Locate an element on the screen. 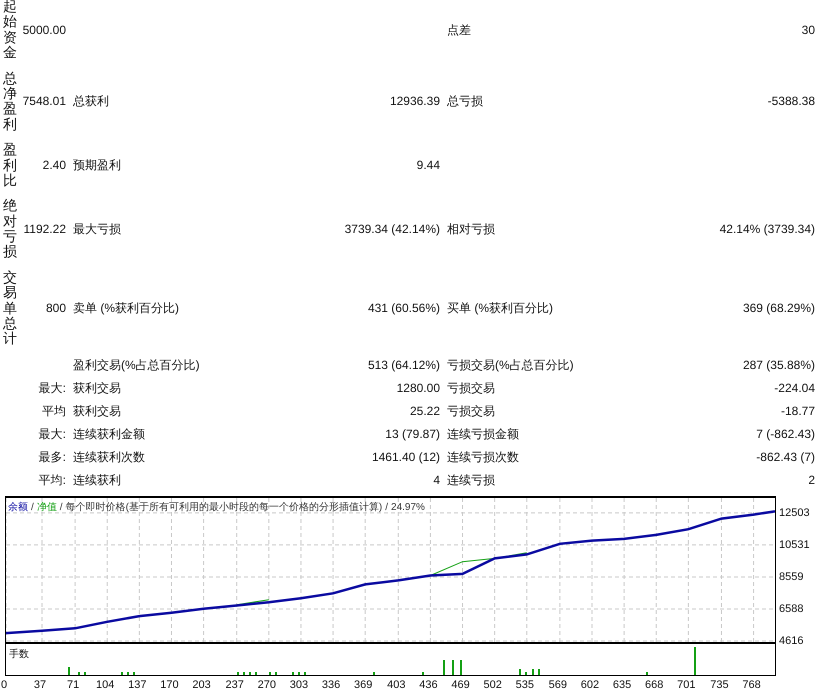 This screenshot has height=697, width=830. stat-label: 连续获利 is located at coordinates (97, 481).